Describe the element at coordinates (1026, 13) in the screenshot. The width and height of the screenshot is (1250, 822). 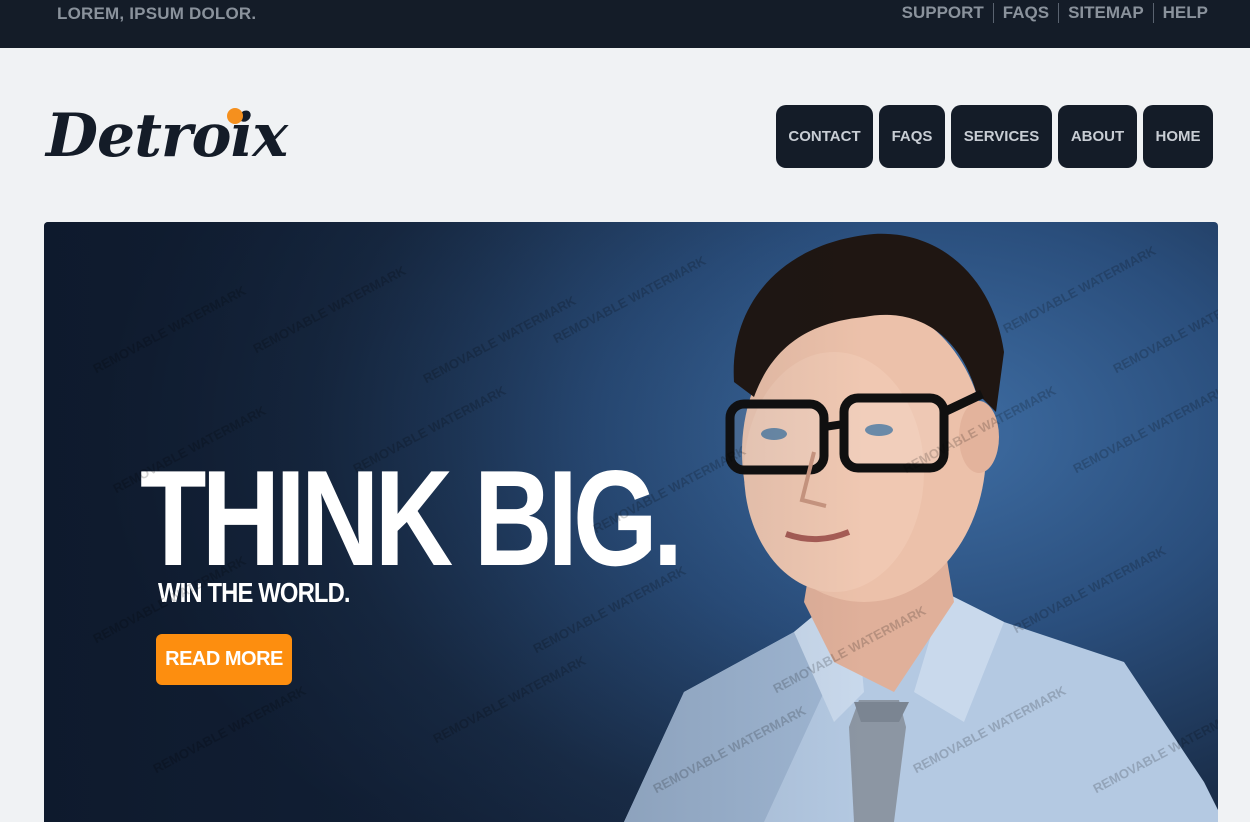
I see `faqs-link: FAQS` at that location.